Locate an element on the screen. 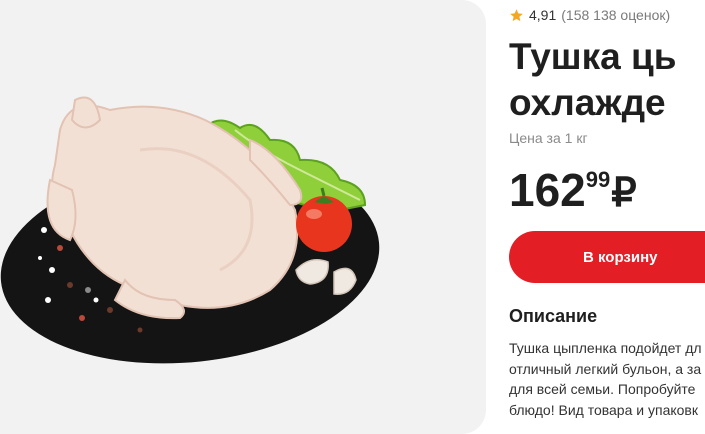 The width and height of the screenshot is (705, 434). rating-count: (158 138 оценок) is located at coordinates (616, 15).